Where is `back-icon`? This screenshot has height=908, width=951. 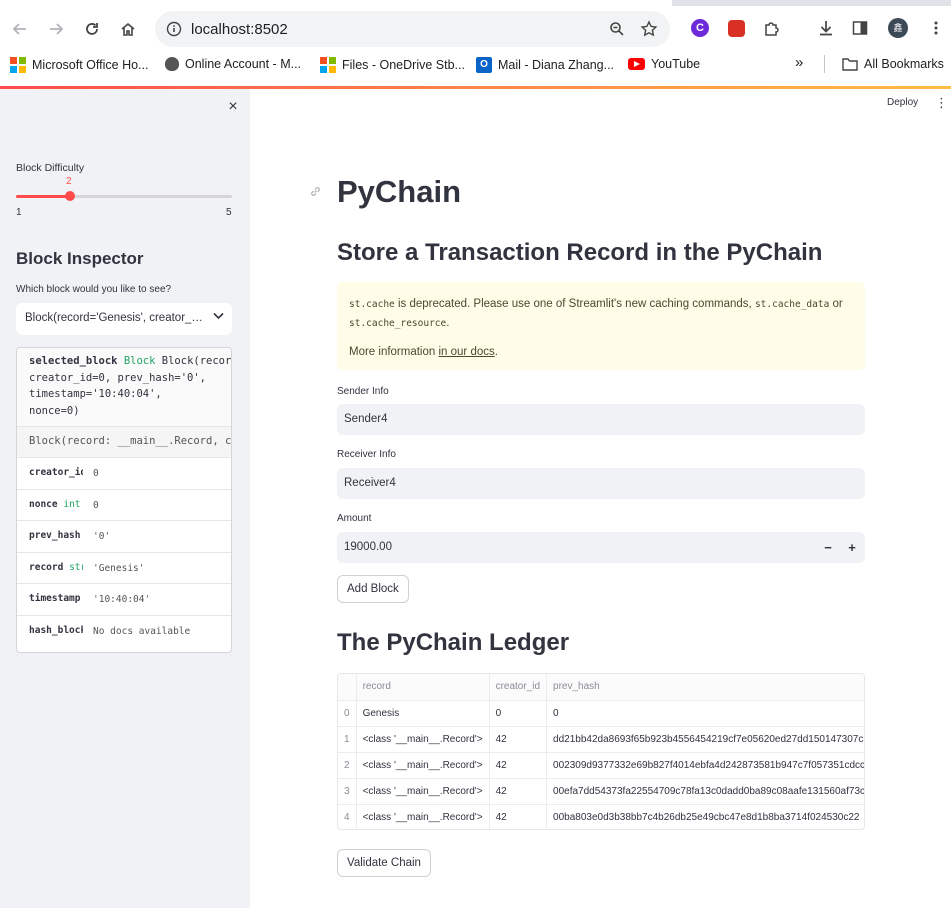
back-icon is located at coordinates (20, 29).